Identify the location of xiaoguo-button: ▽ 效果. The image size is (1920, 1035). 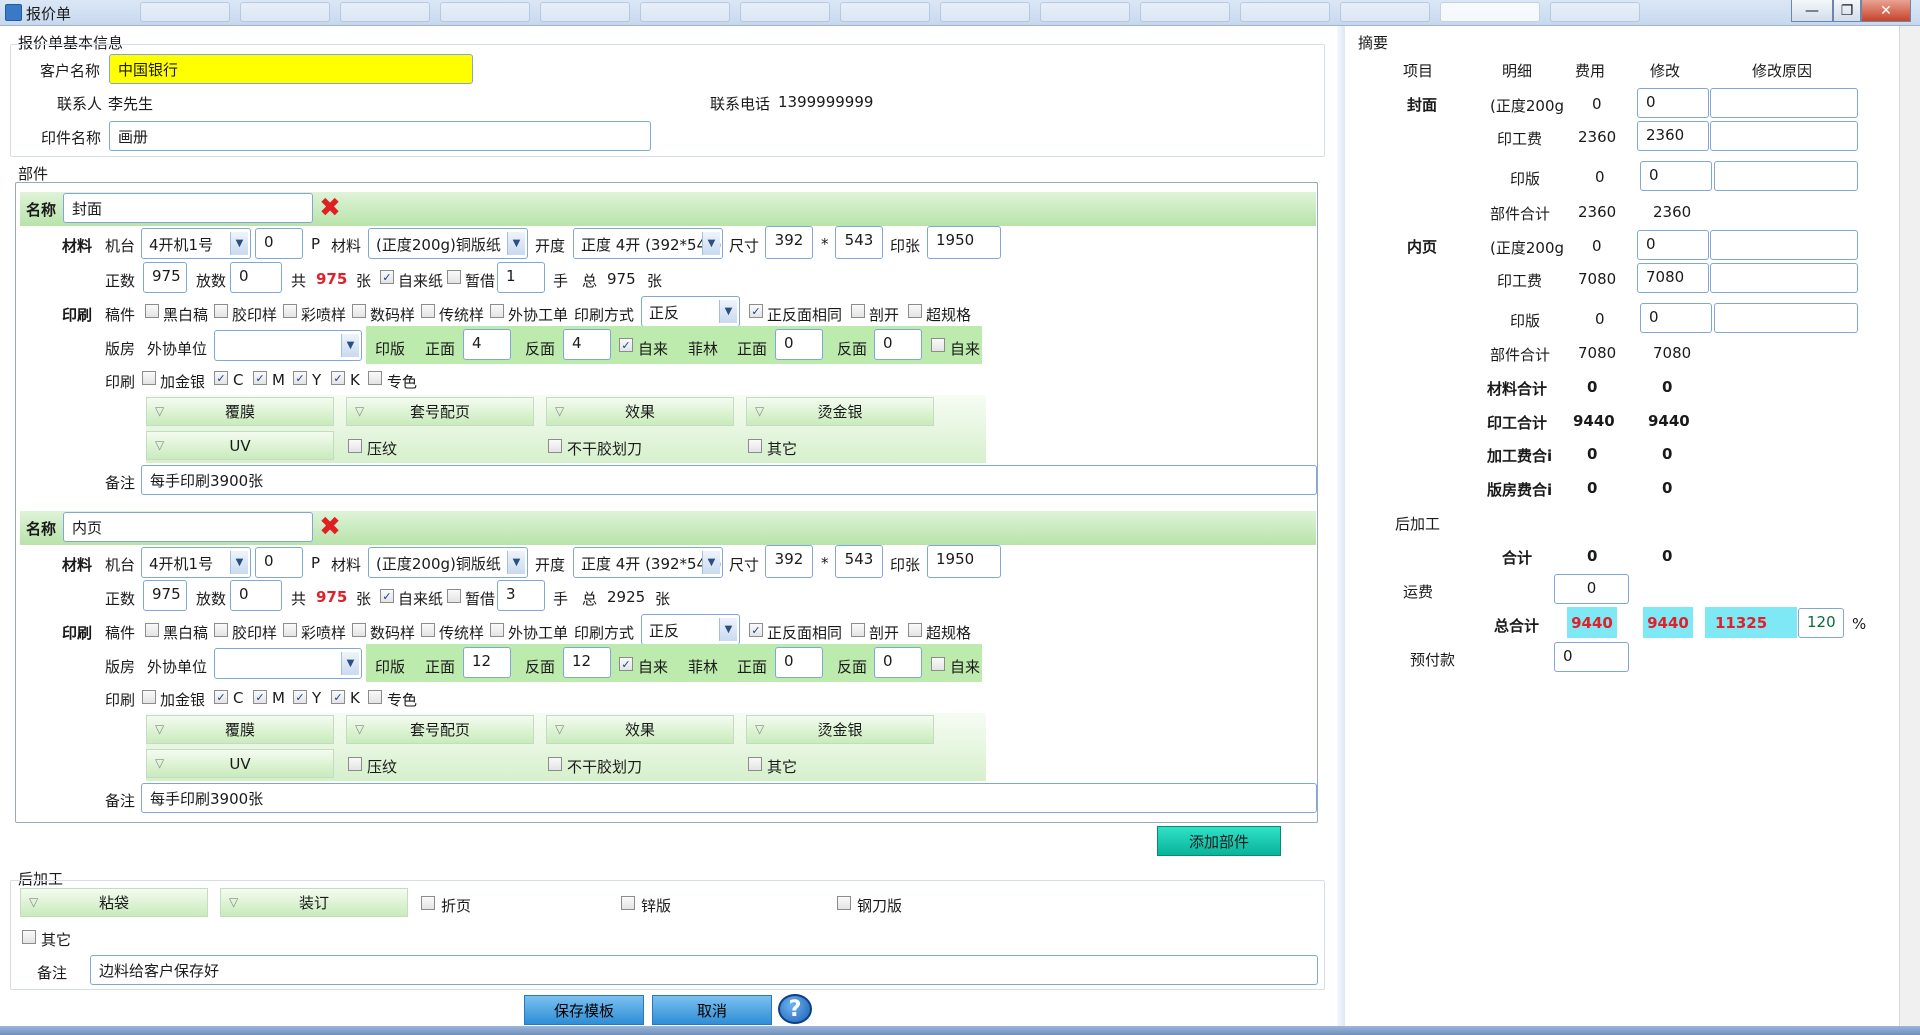
(640, 411).